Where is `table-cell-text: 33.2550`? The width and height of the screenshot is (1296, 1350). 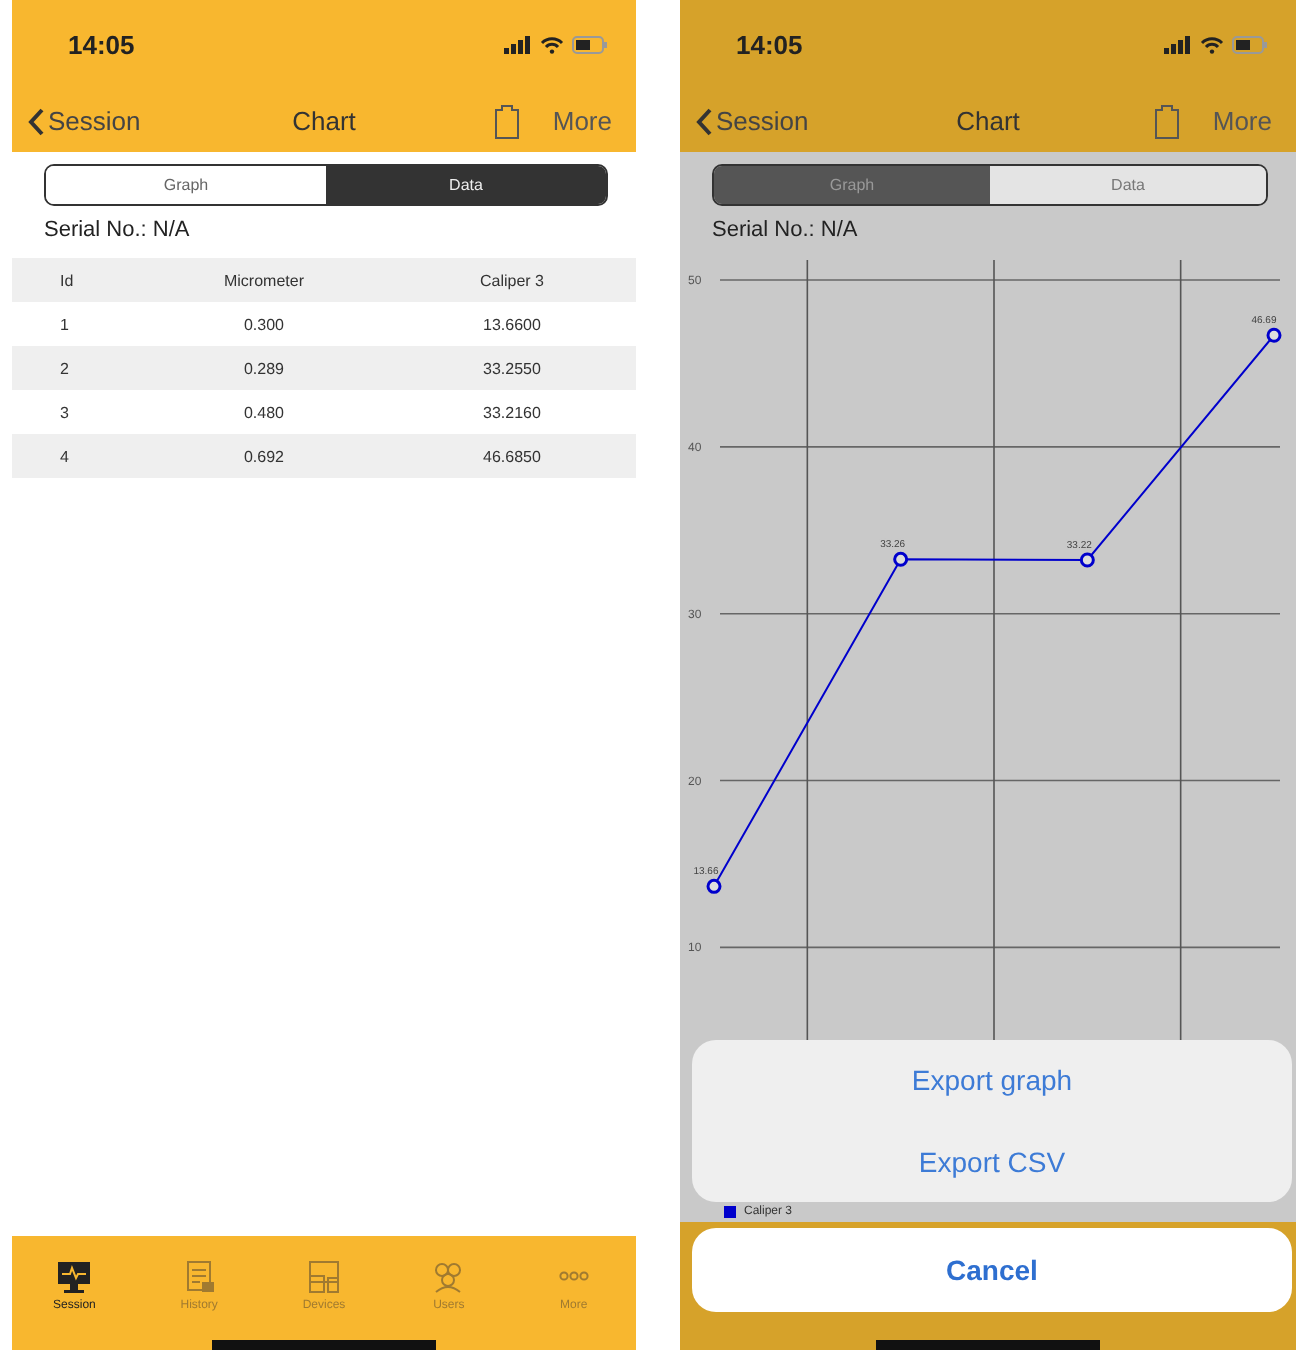
table-cell-text: 33.2550 is located at coordinates (512, 368).